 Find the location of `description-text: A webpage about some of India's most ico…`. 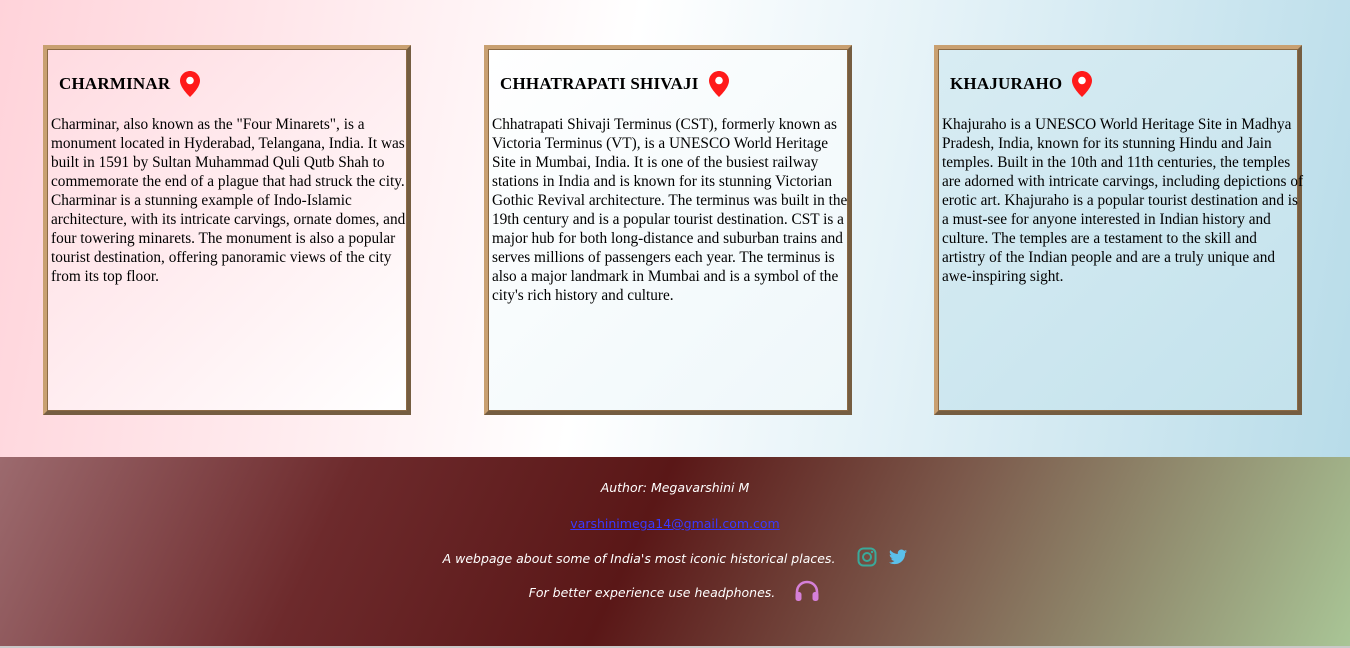

description-text: A webpage about some of India's most ico… is located at coordinates (639, 558).